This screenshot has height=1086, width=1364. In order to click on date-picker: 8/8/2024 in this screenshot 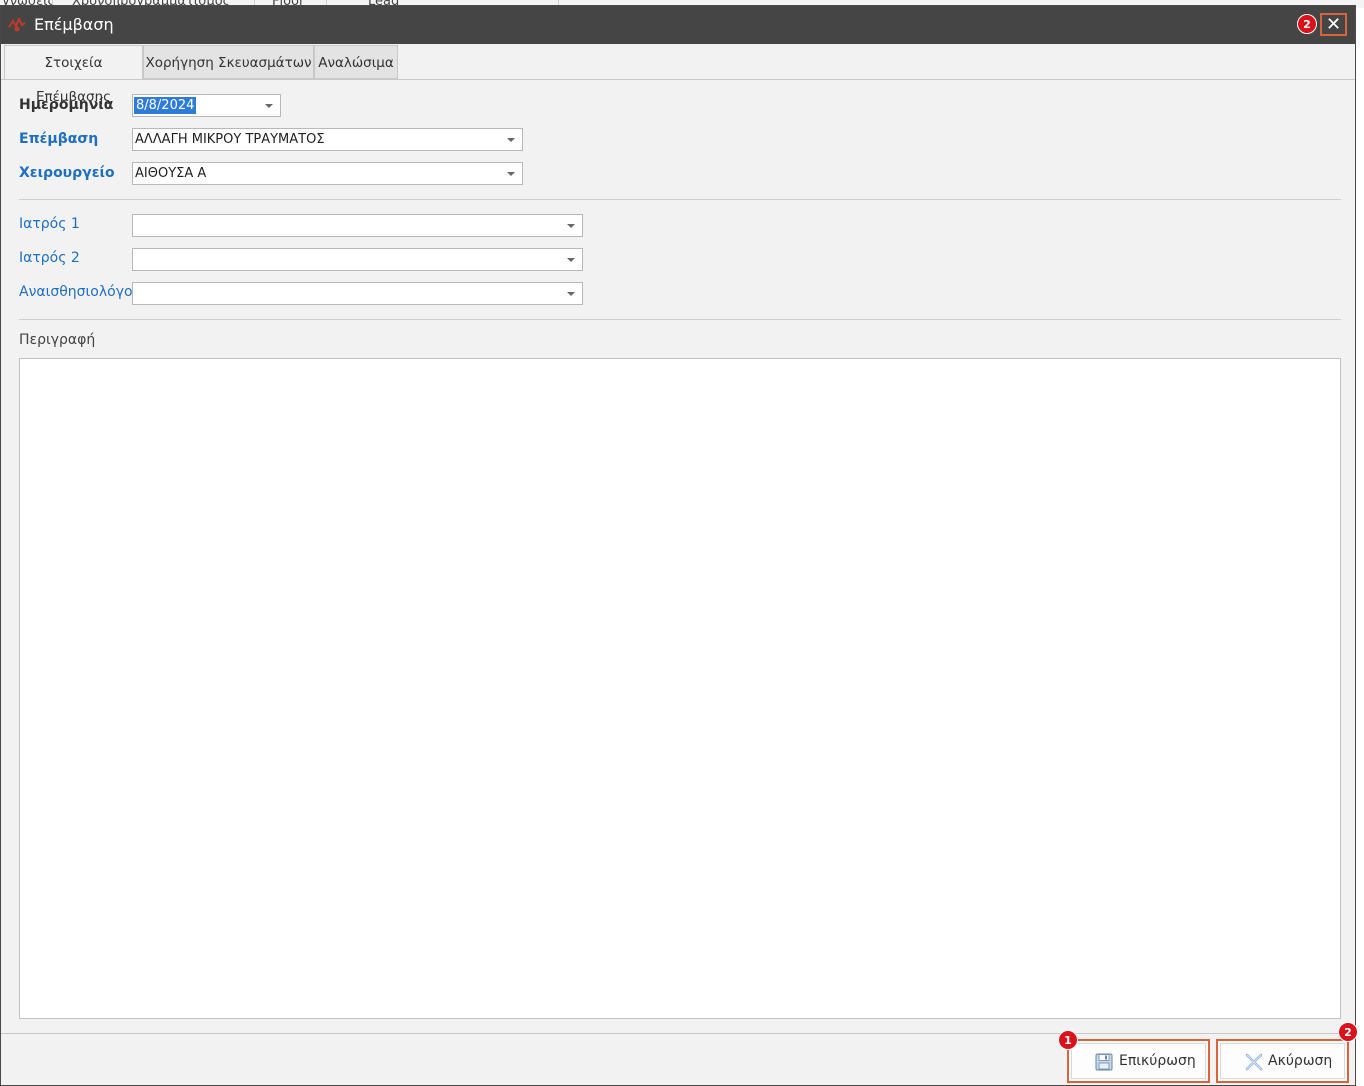, I will do `click(206, 105)`.